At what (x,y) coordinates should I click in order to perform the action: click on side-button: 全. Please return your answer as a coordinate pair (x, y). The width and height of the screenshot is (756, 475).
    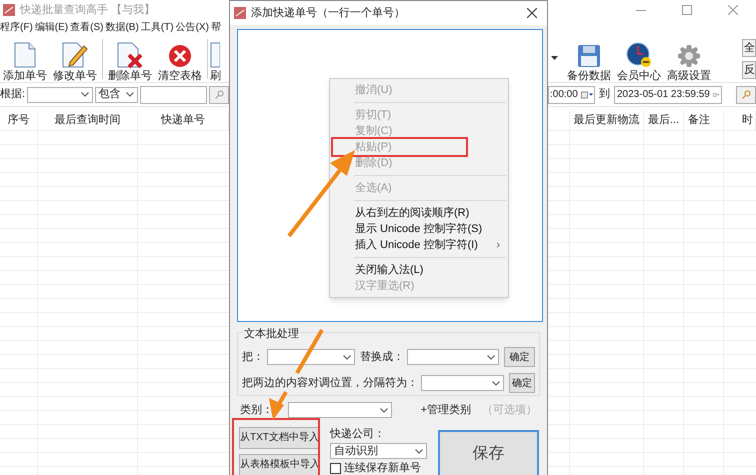
    Looking at the image, I should click on (749, 48).